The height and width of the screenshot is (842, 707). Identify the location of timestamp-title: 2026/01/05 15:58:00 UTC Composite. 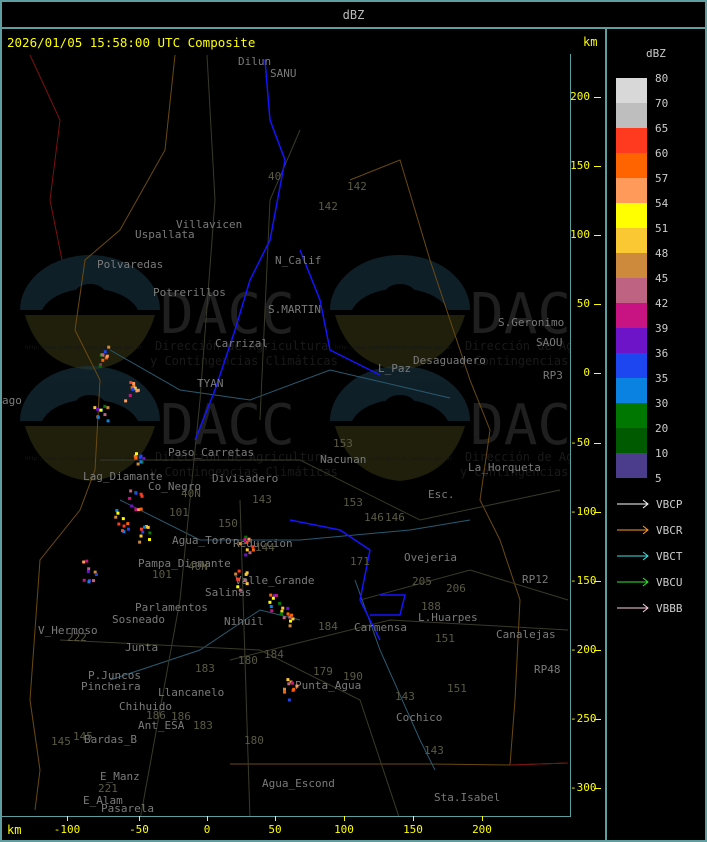
(131, 42).